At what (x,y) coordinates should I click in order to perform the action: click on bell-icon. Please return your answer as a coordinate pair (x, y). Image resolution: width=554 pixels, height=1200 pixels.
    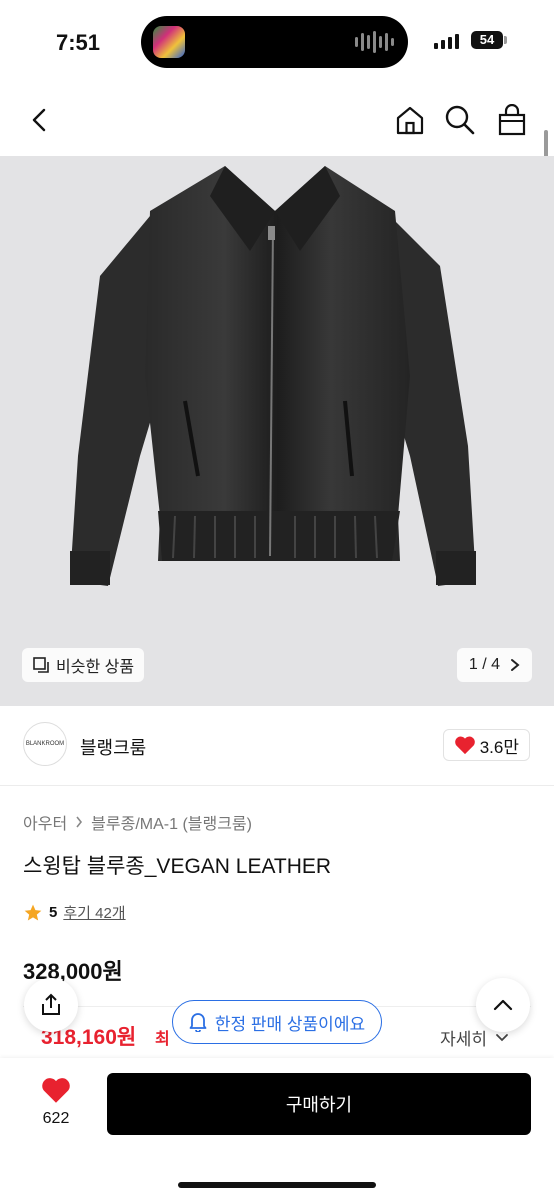
    Looking at the image, I should click on (198, 1022).